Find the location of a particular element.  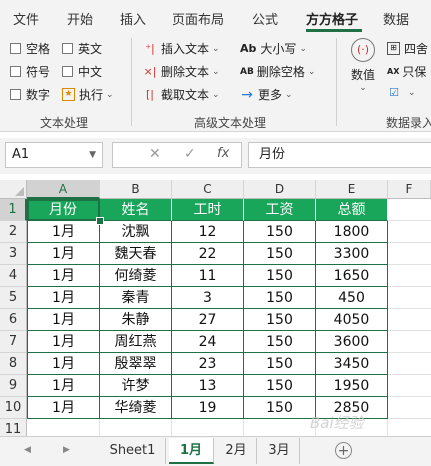

cancel-icon: ✕ is located at coordinates (155, 154).